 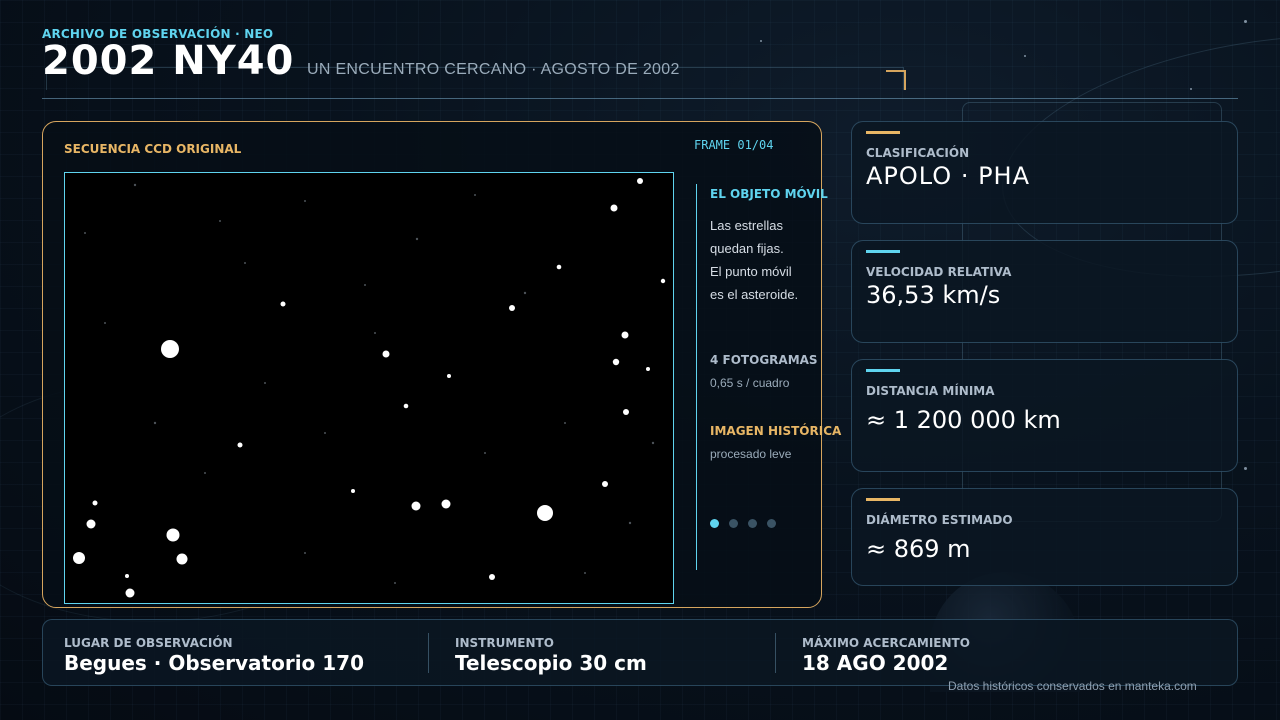 I want to click on closest-approach-label: MÁXIMO ACERCAMIENTO, so click(x=886, y=643).